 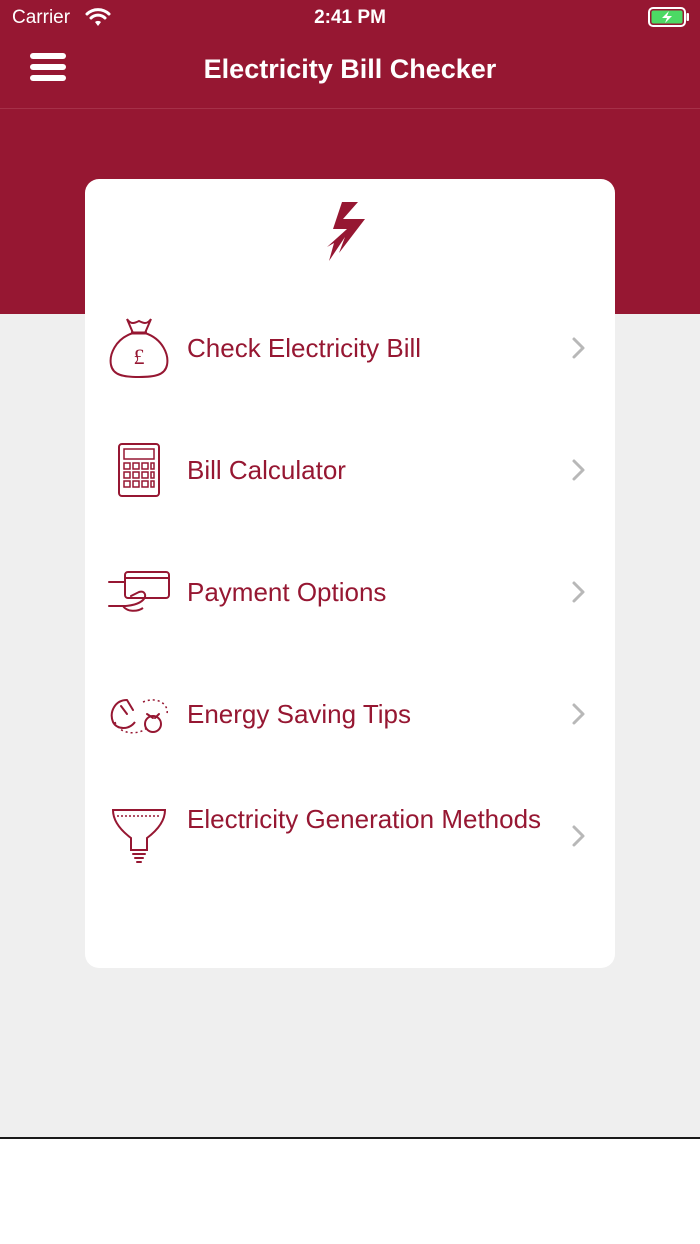 I want to click on menu-item-check-bill: £ Check Electricity Bill, so click(x=350, y=348).